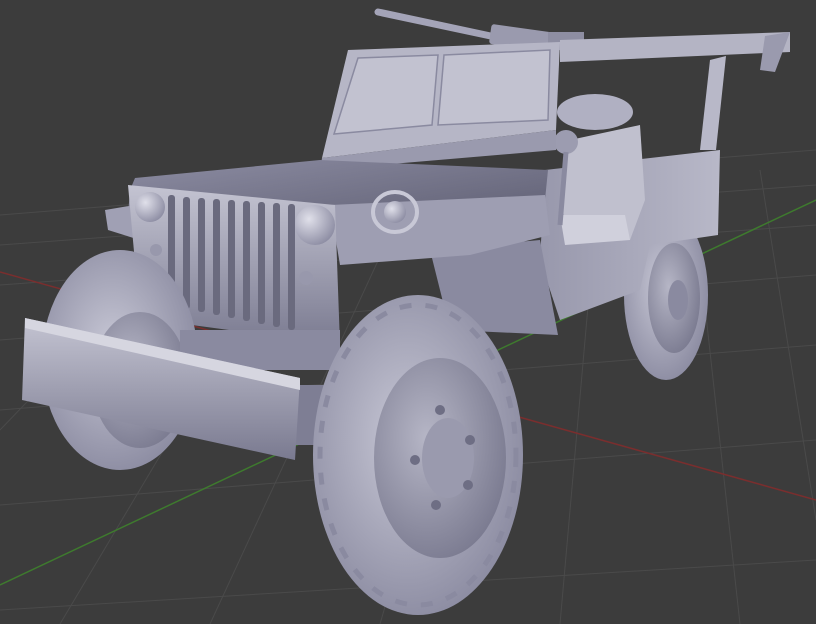 The width and height of the screenshot is (816, 624). I want to click on left-headlight, so click(150, 207).